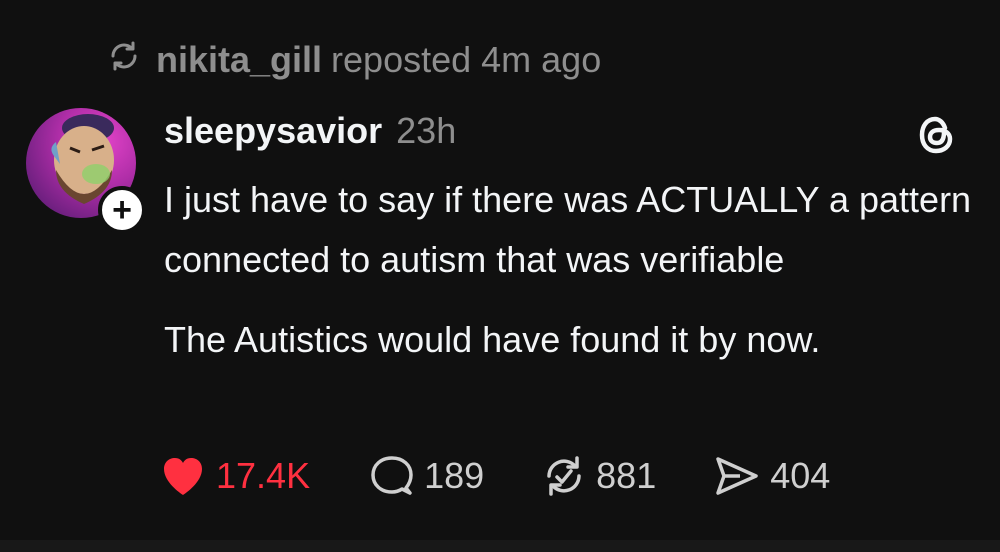  What do you see at coordinates (122, 210) in the screenshot?
I see `follow-button: +` at bounding box center [122, 210].